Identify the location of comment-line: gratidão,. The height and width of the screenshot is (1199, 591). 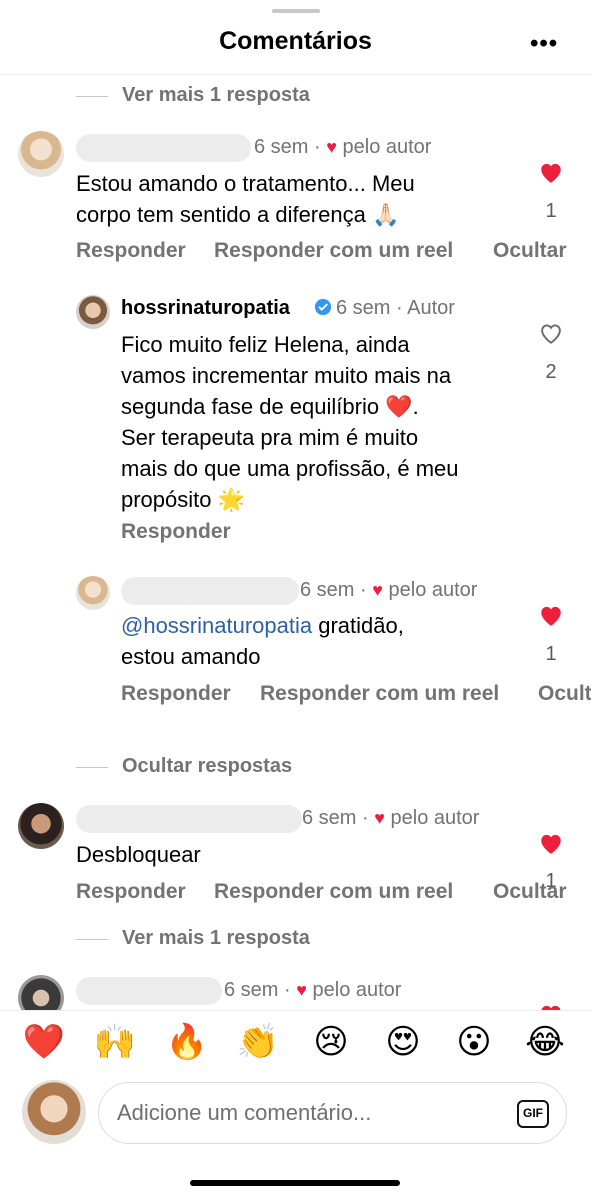
(358, 625).